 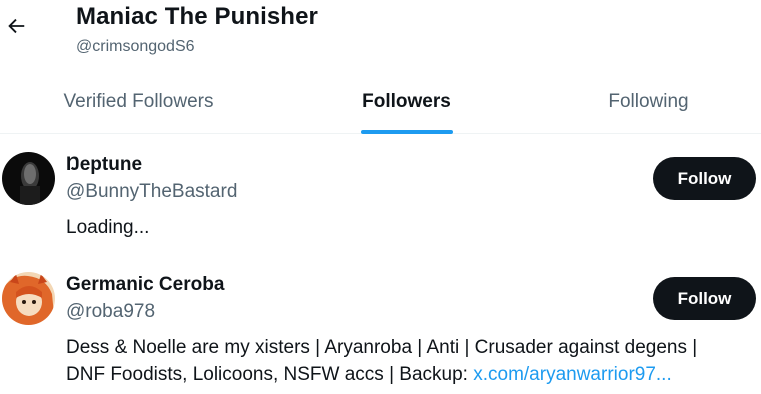 I want to click on user-handle: @BunnyTheBastard, so click(x=152, y=191).